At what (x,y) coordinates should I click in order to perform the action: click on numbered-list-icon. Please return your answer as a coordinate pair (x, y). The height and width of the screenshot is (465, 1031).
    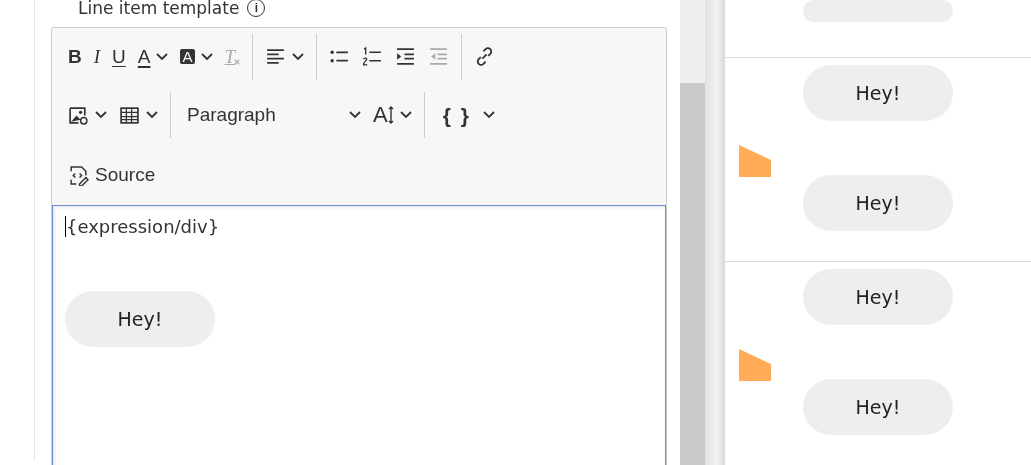
    Looking at the image, I should click on (373, 56).